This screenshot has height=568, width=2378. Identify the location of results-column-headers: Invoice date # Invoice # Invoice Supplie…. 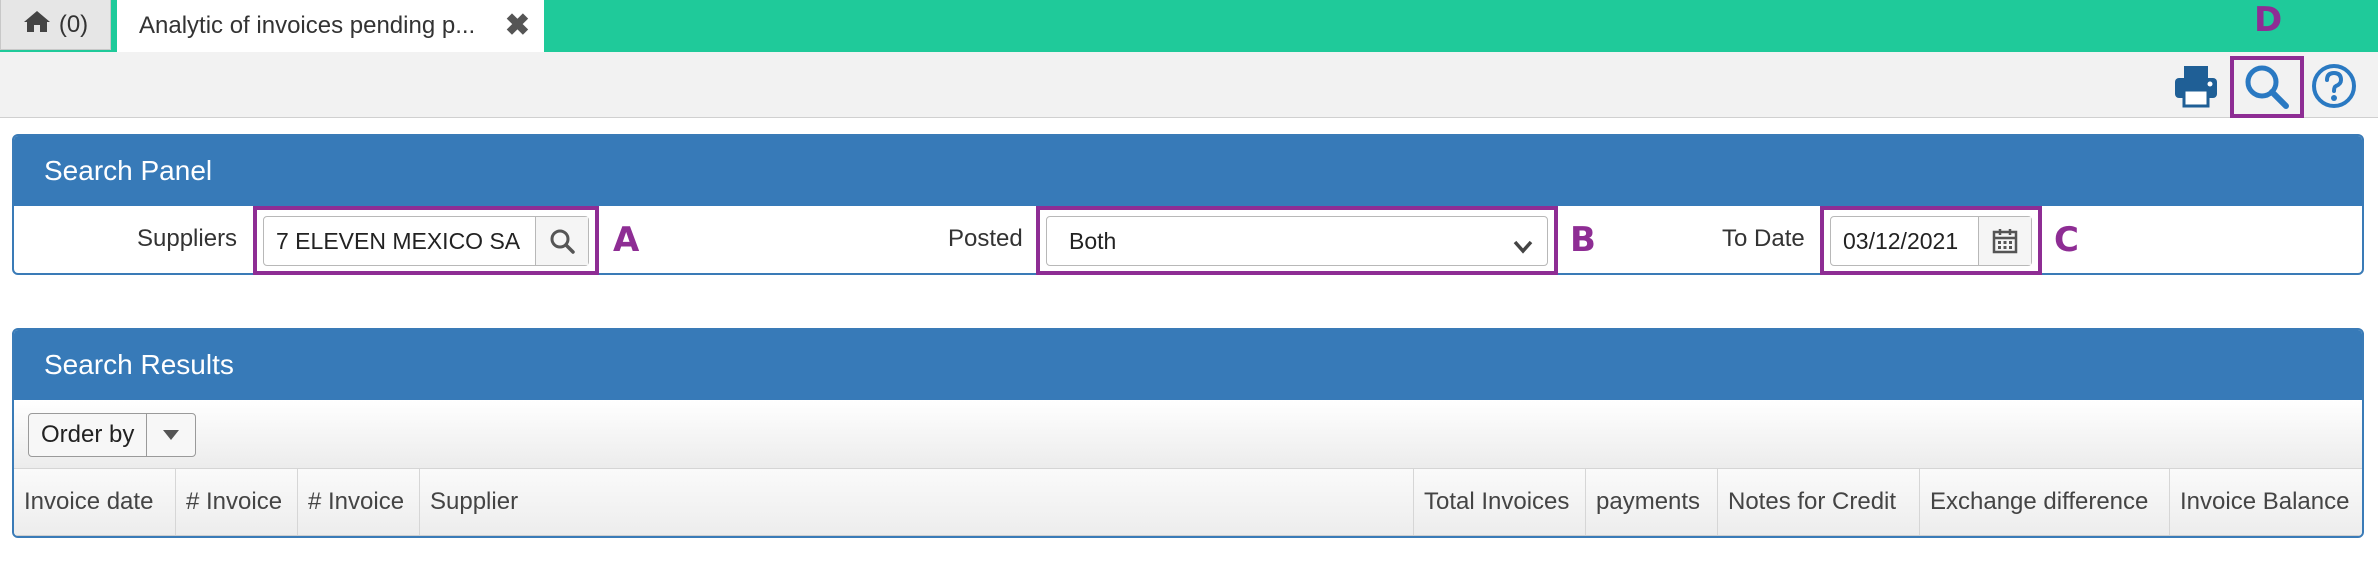
(1188, 502).